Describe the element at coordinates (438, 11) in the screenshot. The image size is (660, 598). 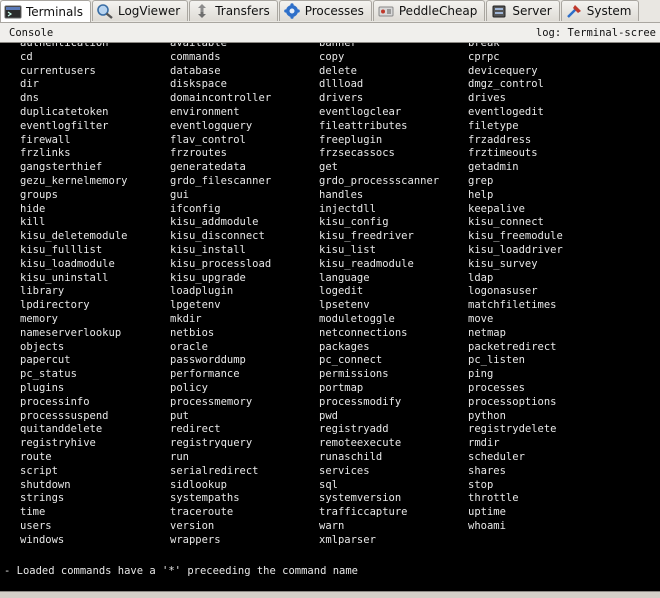
I see `tab-label: PeddleCheap` at that location.